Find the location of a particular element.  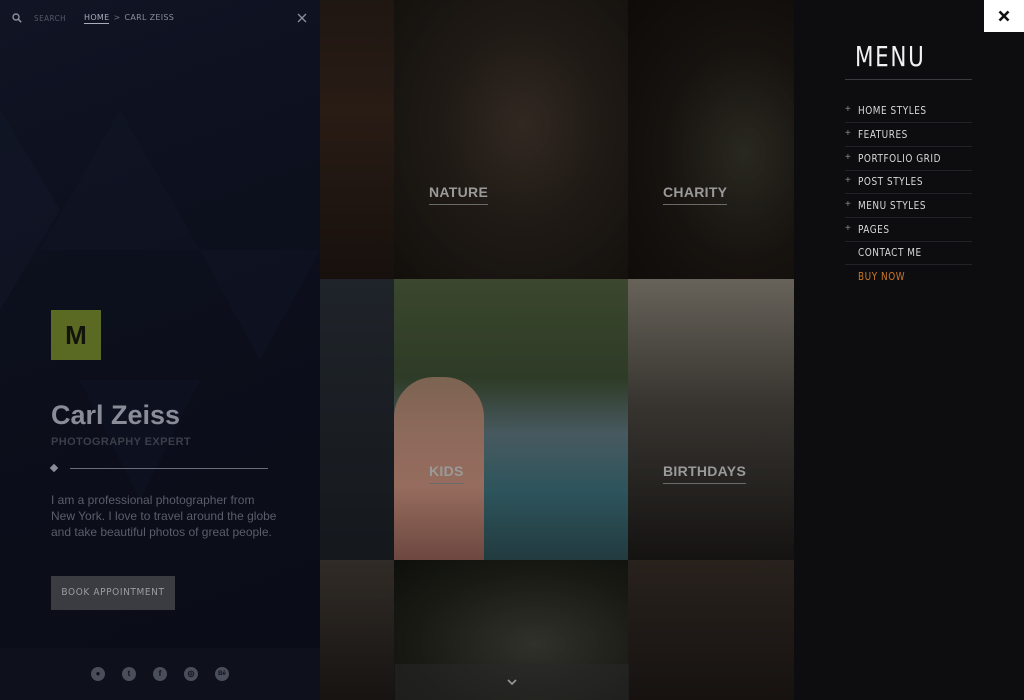

search-input: SEARCH is located at coordinates (50, 18).